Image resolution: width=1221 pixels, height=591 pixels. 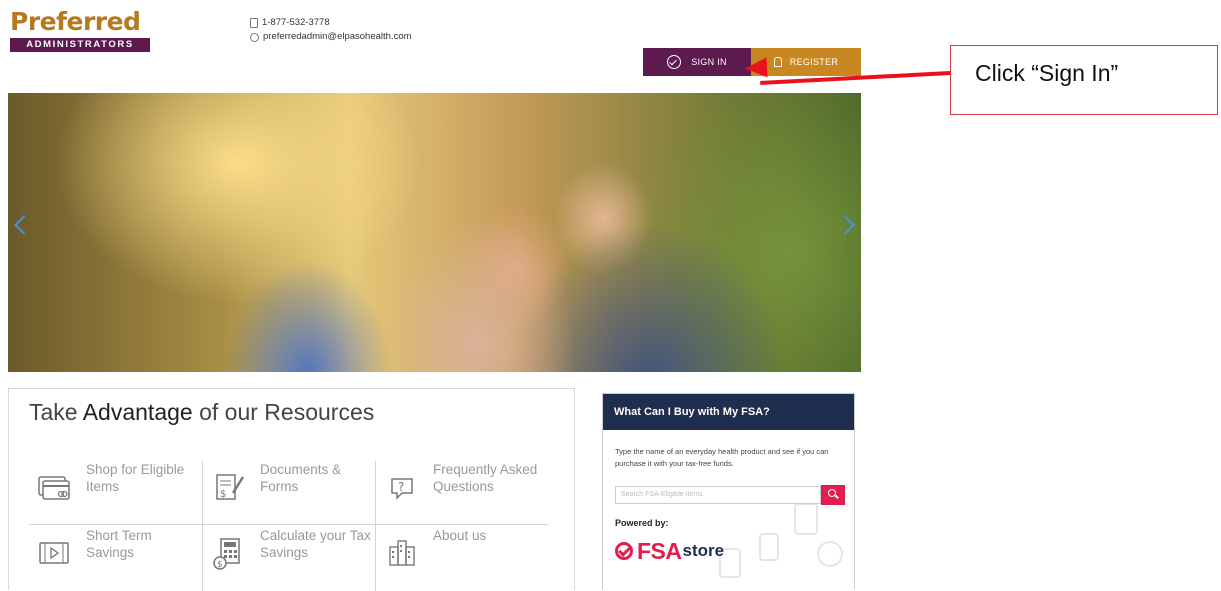 What do you see at coordinates (119, 544) in the screenshot?
I see `resource-label: Short Term Savings` at bounding box center [119, 544].